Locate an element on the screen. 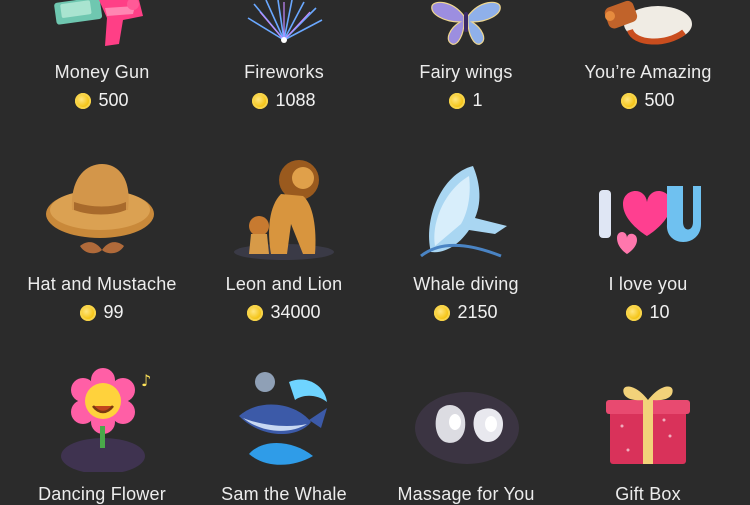  lion-icon is located at coordinates (284, 208).